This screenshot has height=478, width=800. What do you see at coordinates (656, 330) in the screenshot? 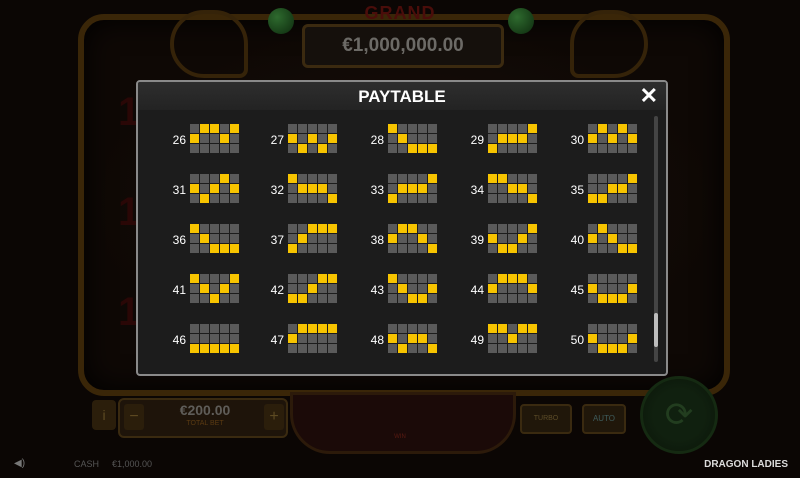
I see `scrollbar-thumb` at bounding box center [656, 330].